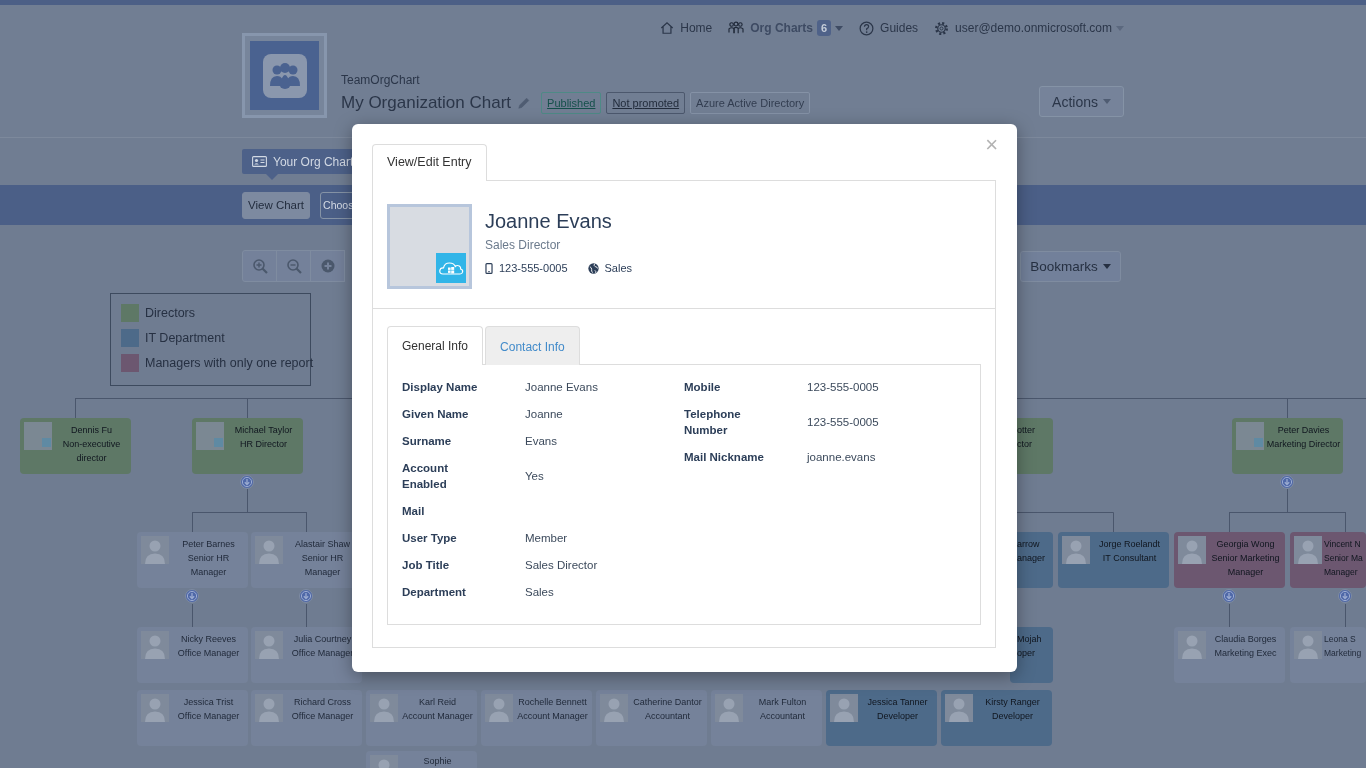  I want to click on chart-node: Catherine Dantor Accountant, so click(651, 718).